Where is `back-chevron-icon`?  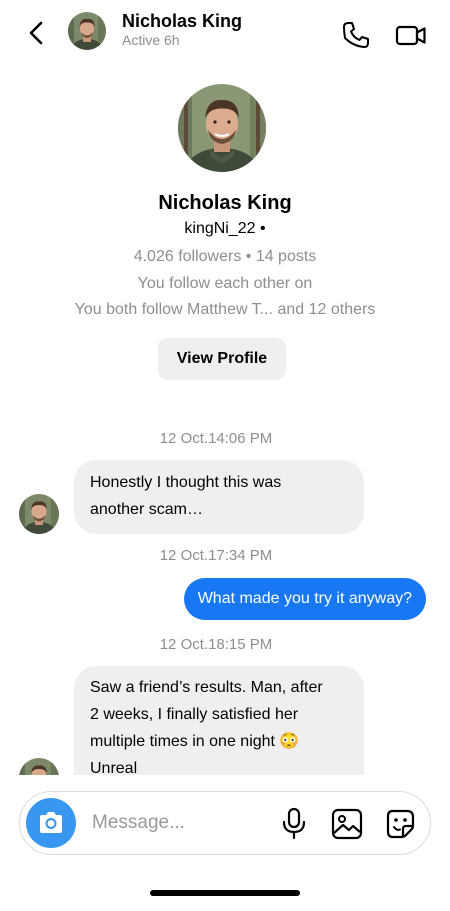 back-chevron-icon is located at coordinates (36, 33).